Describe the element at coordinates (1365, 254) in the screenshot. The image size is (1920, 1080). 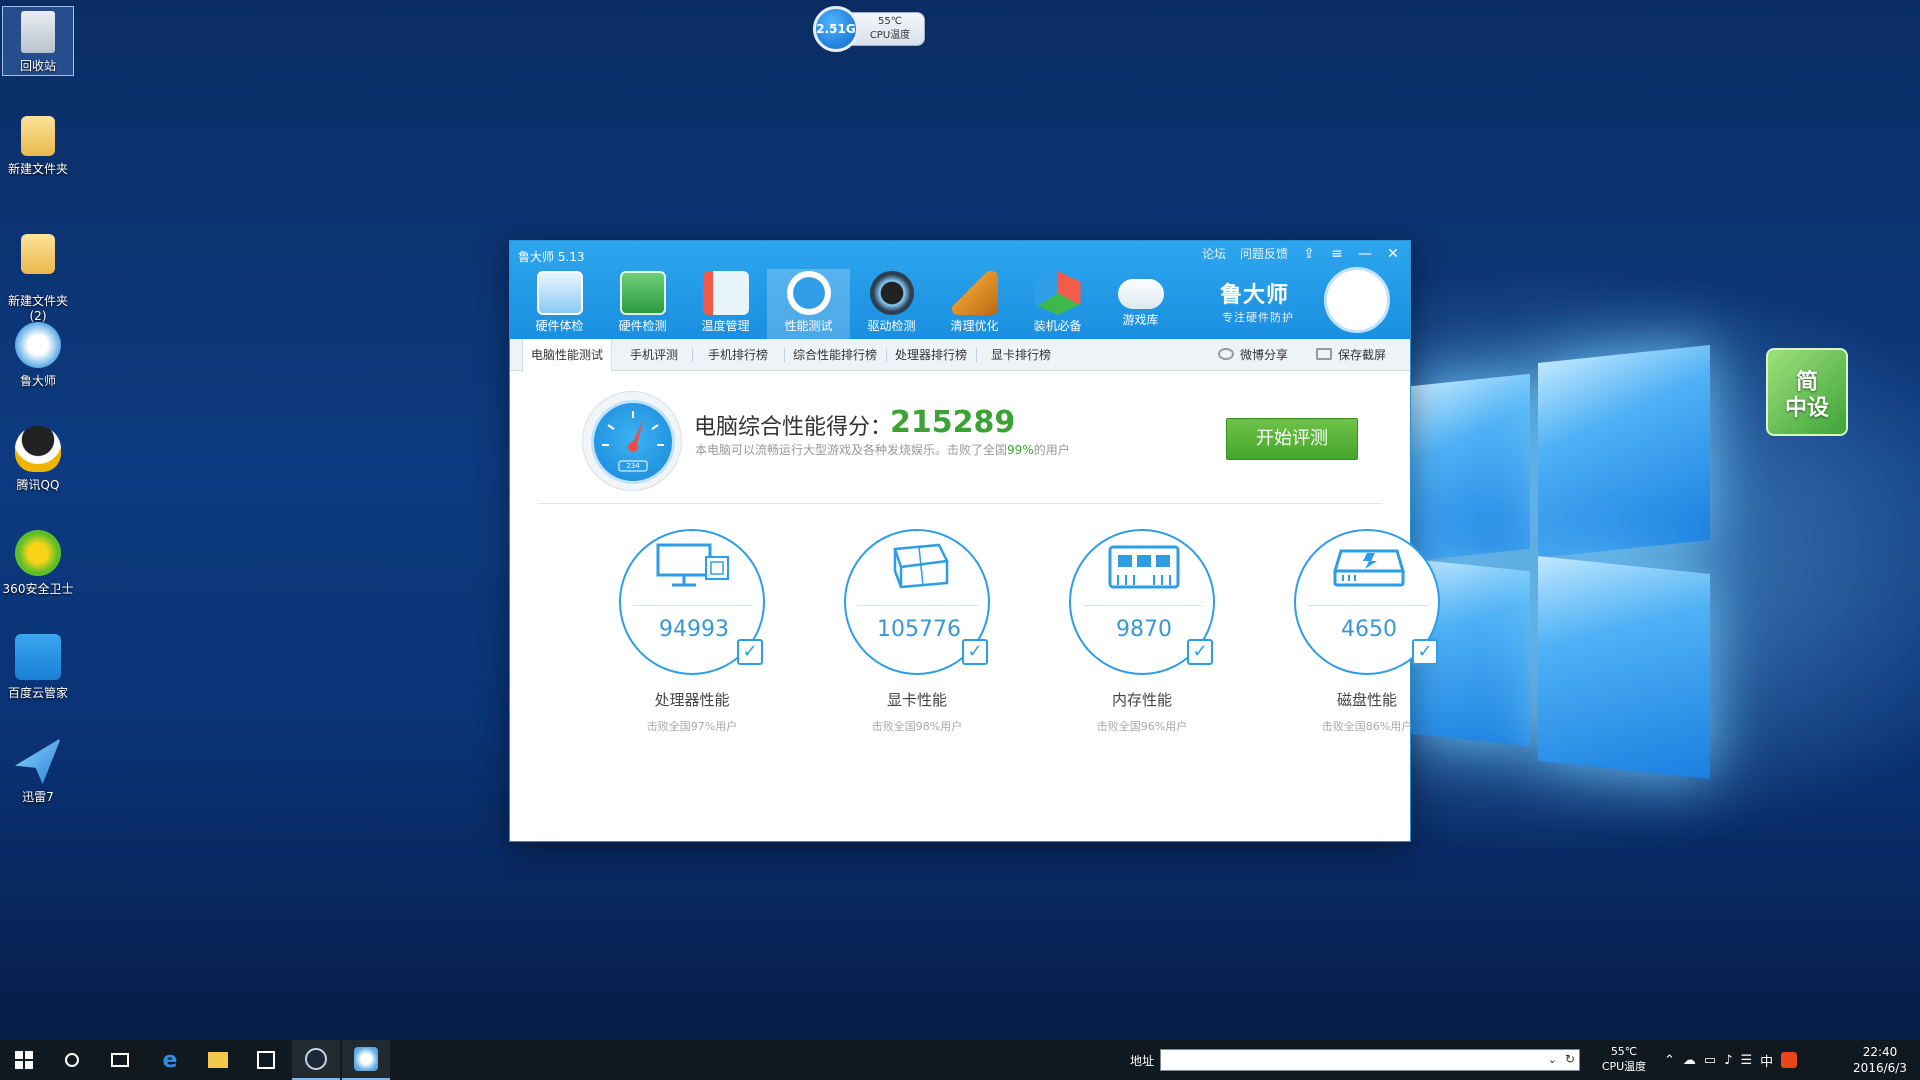
I see `minimize-button: —` at that location.